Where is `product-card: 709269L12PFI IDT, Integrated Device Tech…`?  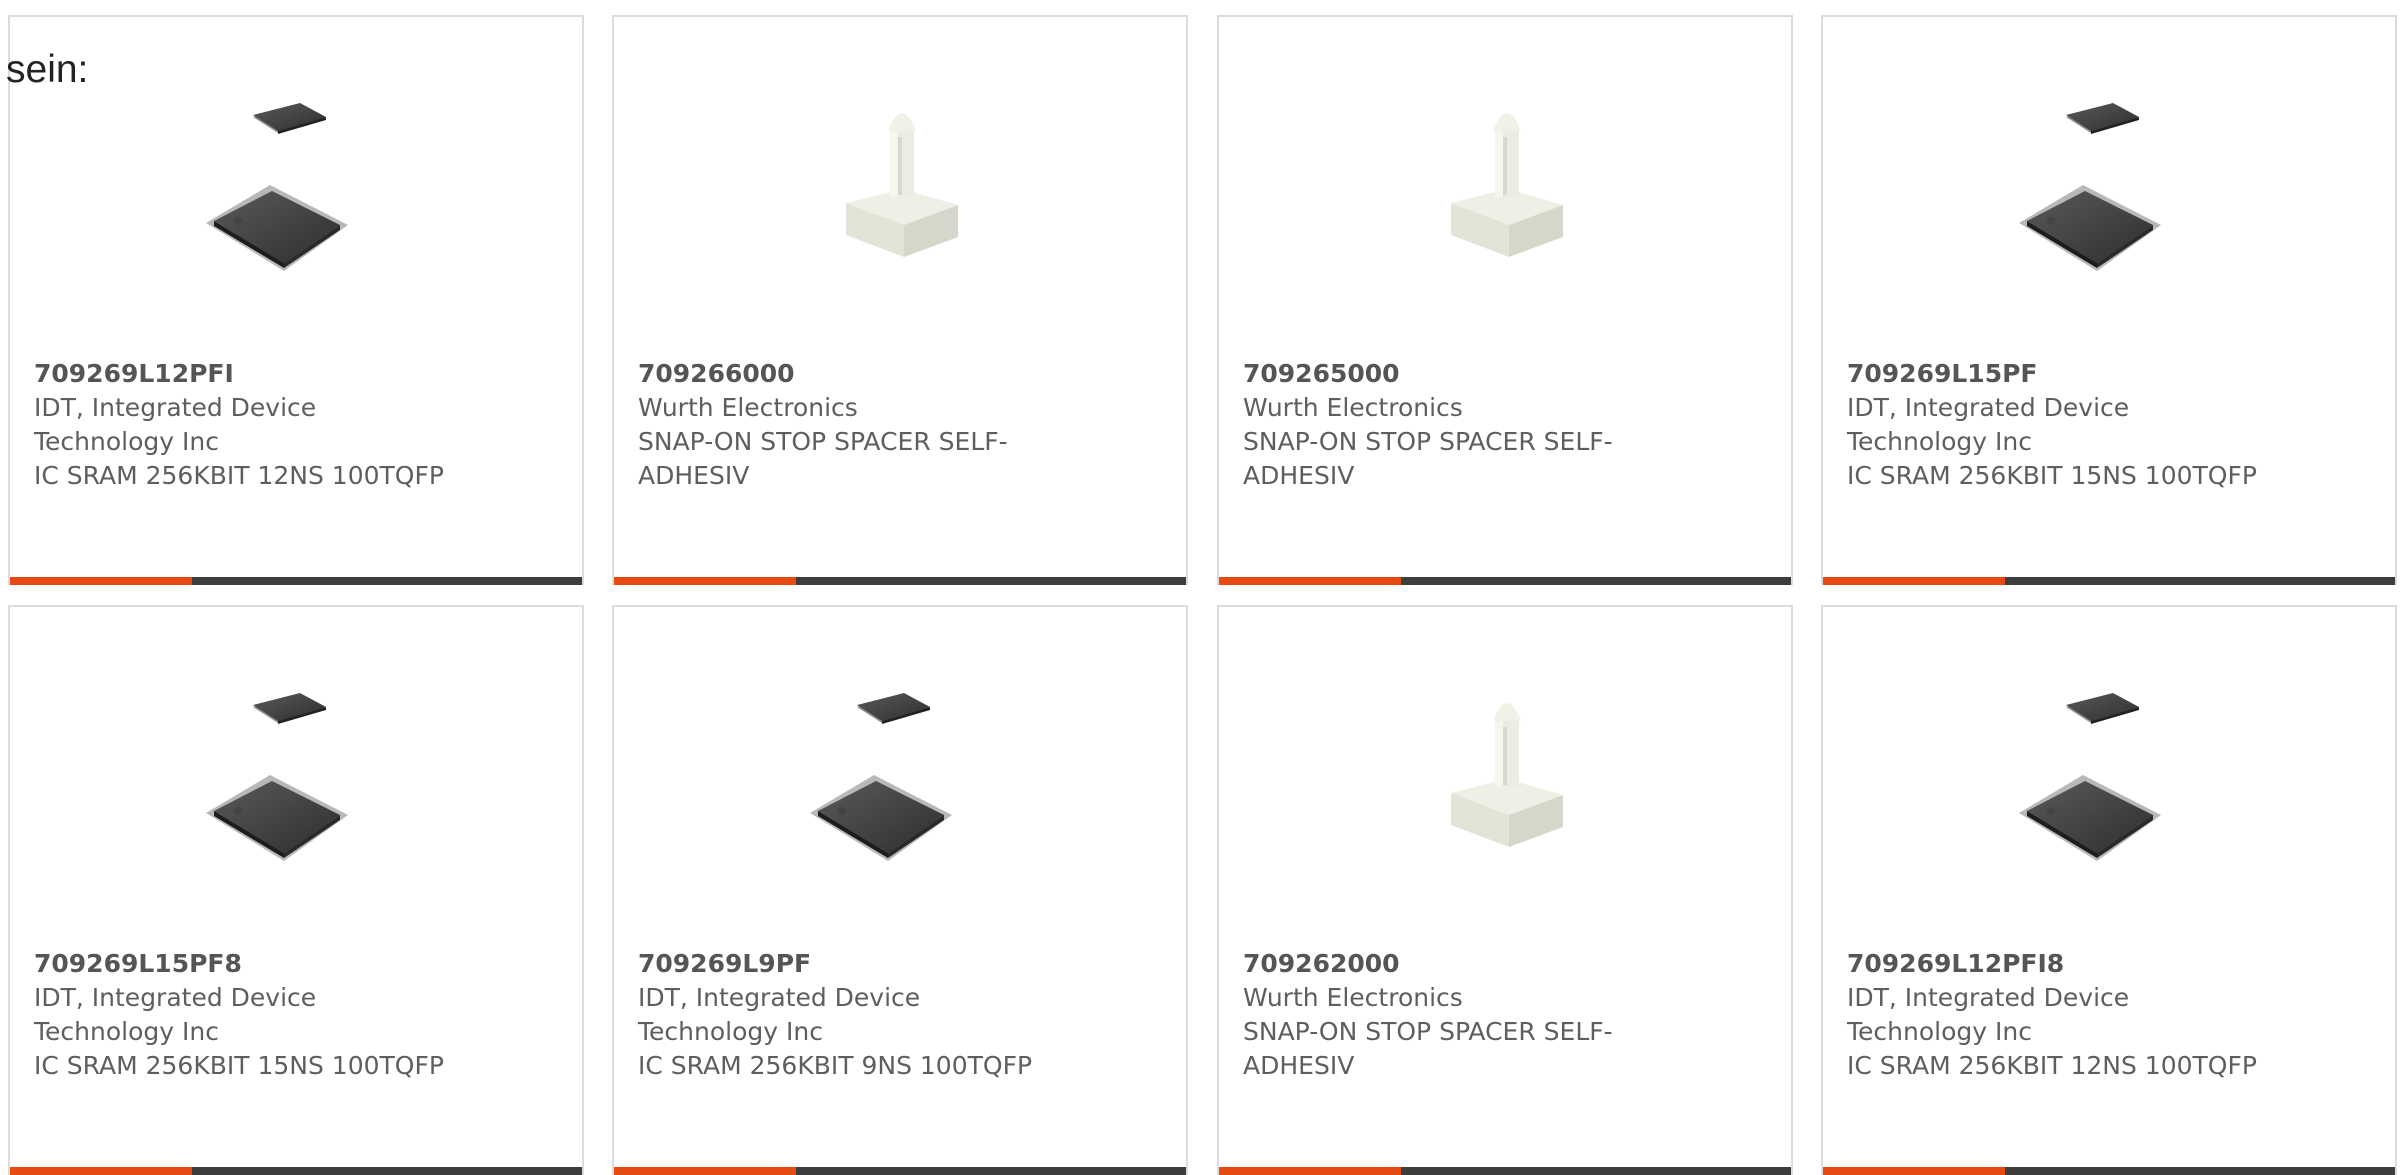 product-card: 709269L12PFI IDT, Integrated Device Tech… is located at coordinates (296, 300).